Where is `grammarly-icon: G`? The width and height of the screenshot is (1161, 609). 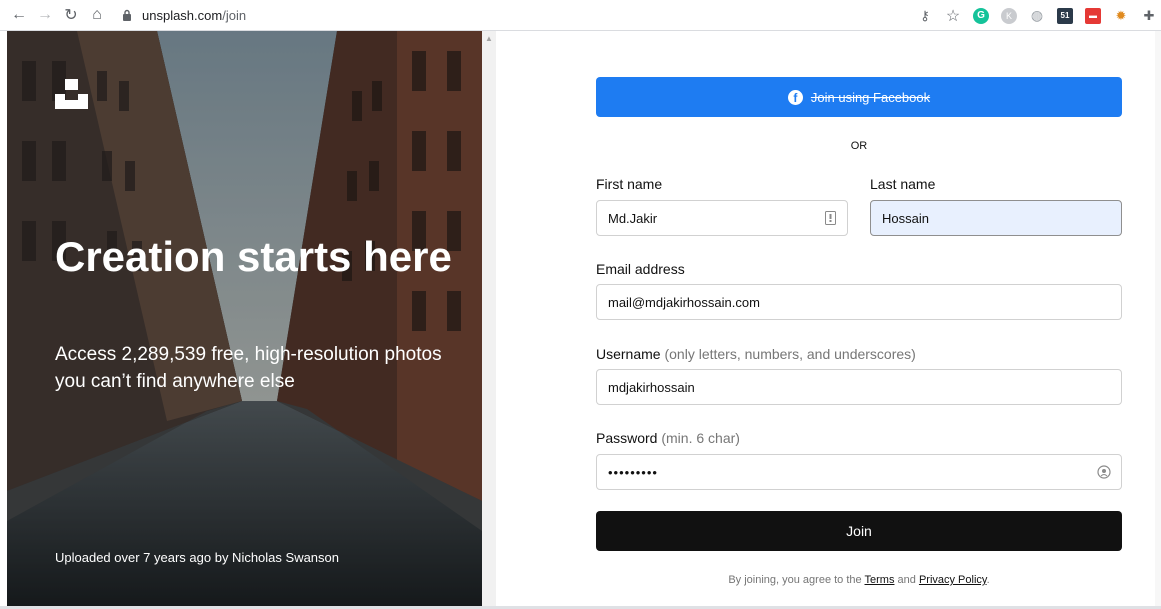 grammarly-icon: G is located at coordinates (981, 15).